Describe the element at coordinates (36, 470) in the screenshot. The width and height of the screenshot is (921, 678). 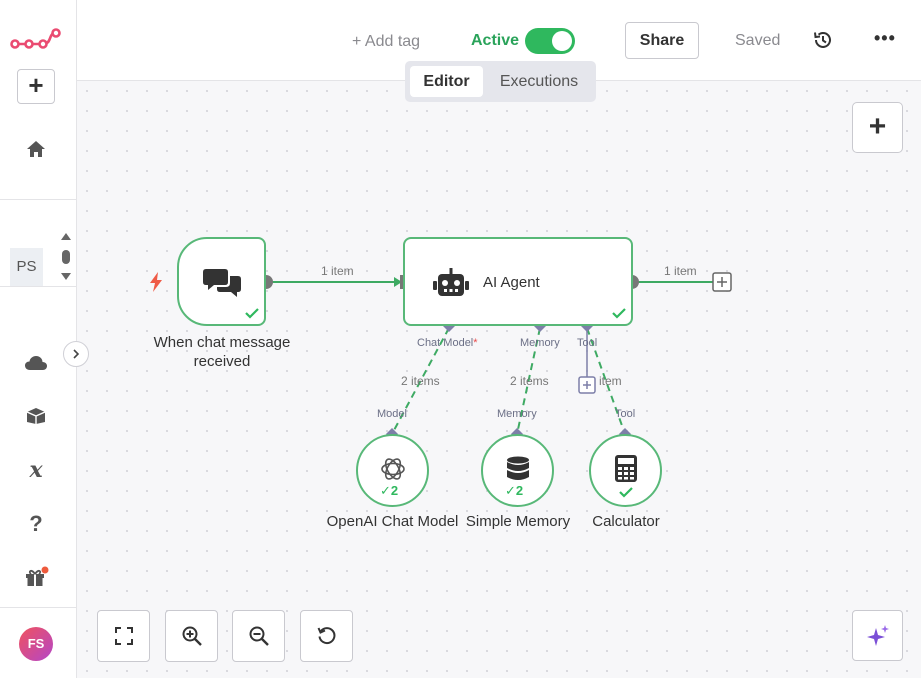
I see `variables-icon: x` at that location.